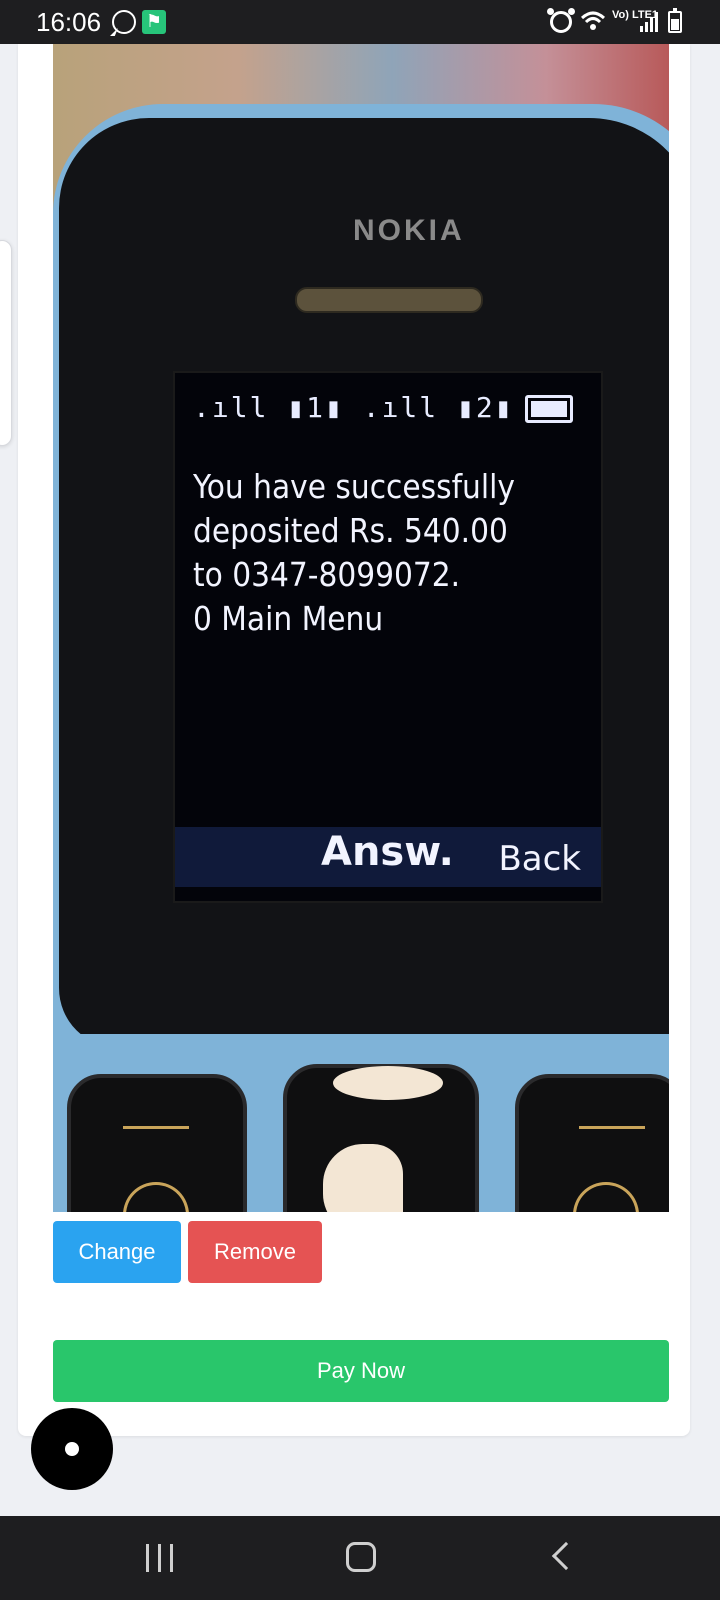 This screenshot has height=1600, width=720. What do you see at coordinates (360, 22) in the screenshot?
I see `status-bar: 16:06 ⚑ Vo) LTE1` at bounding box center [360, 22].